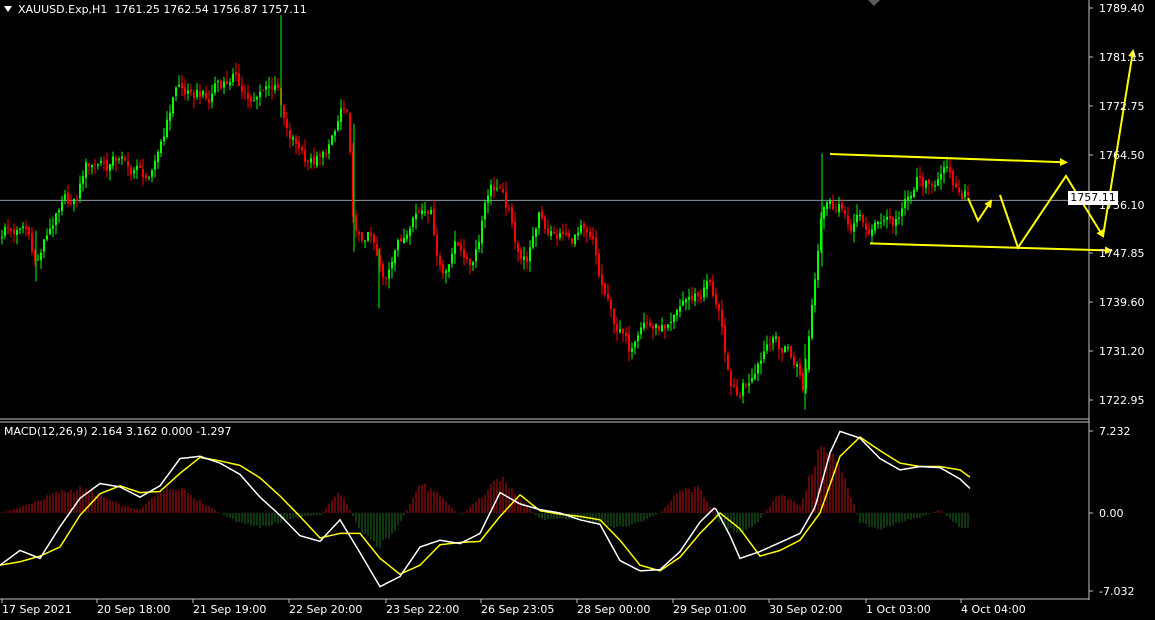  I want to click on time-tick-label: 30 Sep 02:00, so click(805, 609).